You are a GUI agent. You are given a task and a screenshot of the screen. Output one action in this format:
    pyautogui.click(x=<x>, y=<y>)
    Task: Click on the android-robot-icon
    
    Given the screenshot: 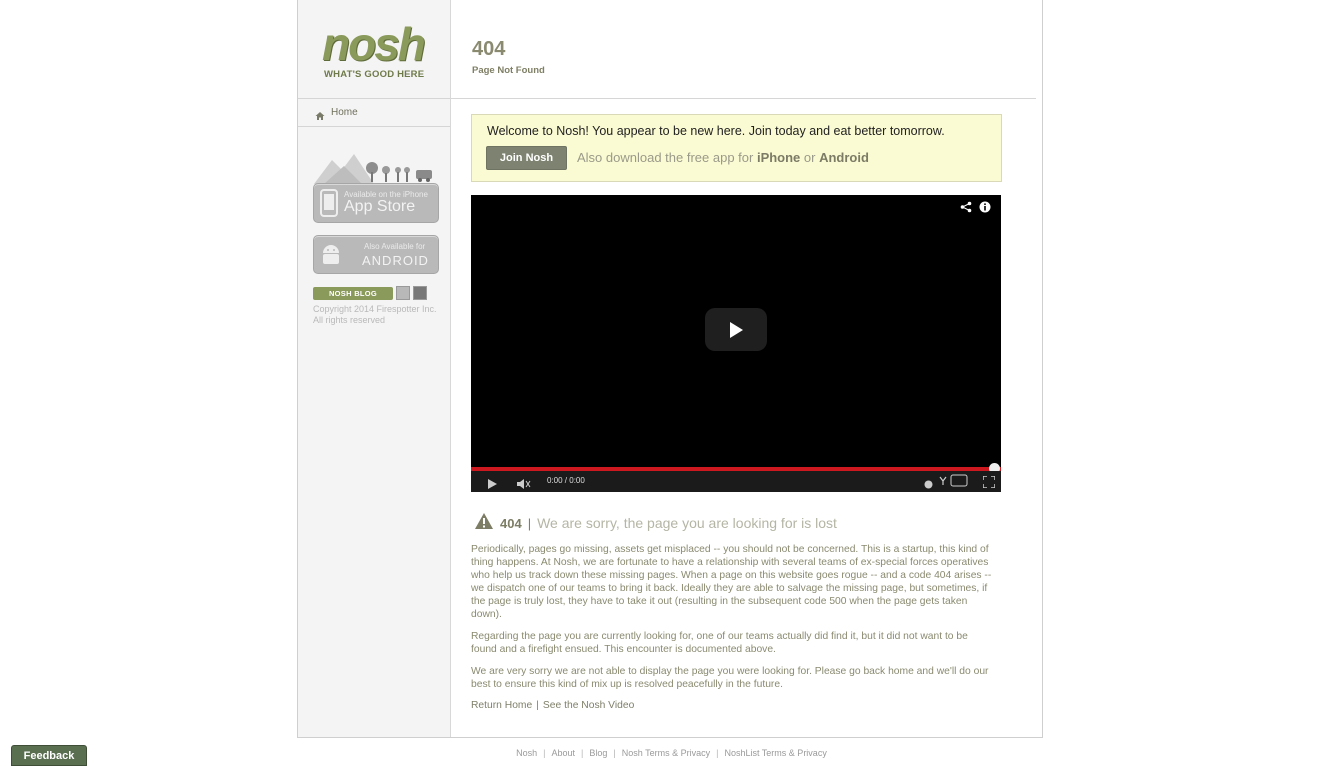 What is the action you would take?
    pyautogui.click(x=331, y=257)
    